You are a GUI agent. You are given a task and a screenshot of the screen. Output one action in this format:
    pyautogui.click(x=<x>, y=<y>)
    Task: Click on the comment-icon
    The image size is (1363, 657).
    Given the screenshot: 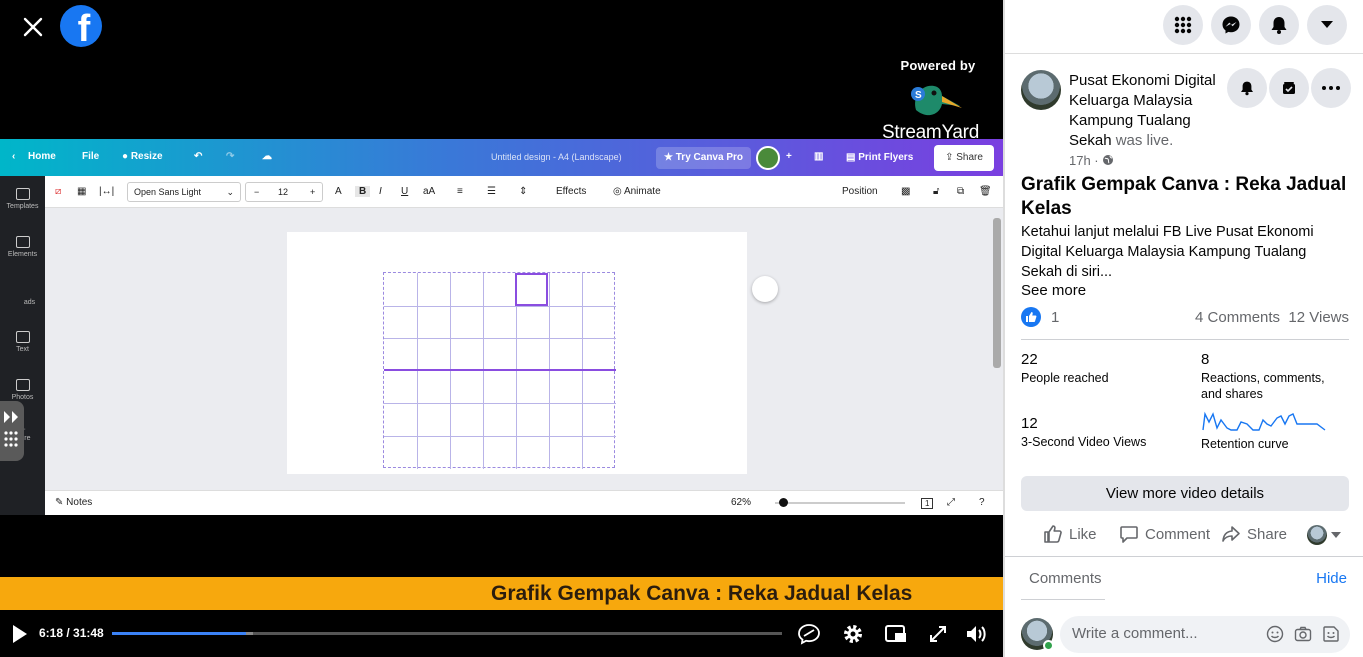 What is the action you would take?
    pyautogui.click(x=1129, y=534)
    